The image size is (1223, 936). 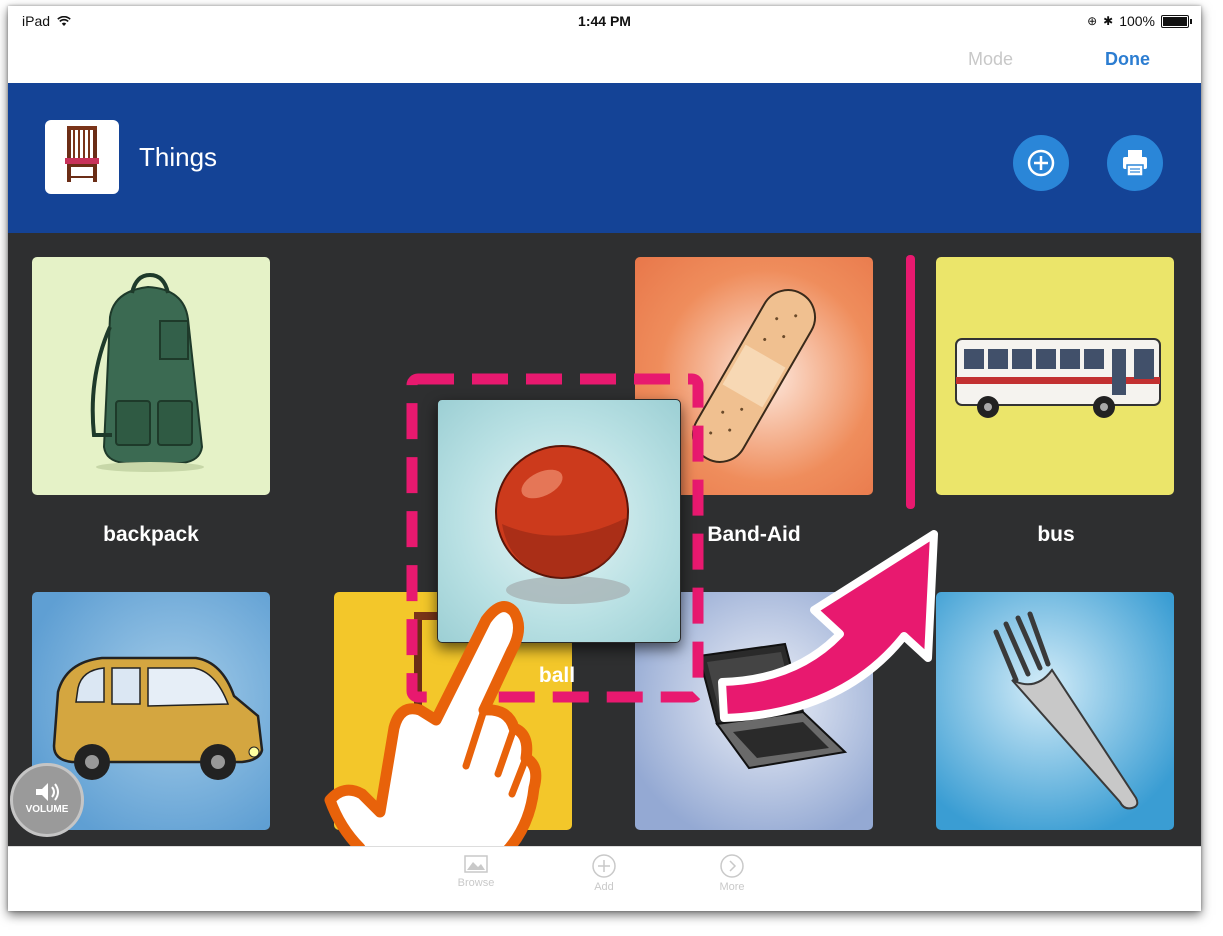 I want to click on tile-label: backpack, so click(x=151, y=534).